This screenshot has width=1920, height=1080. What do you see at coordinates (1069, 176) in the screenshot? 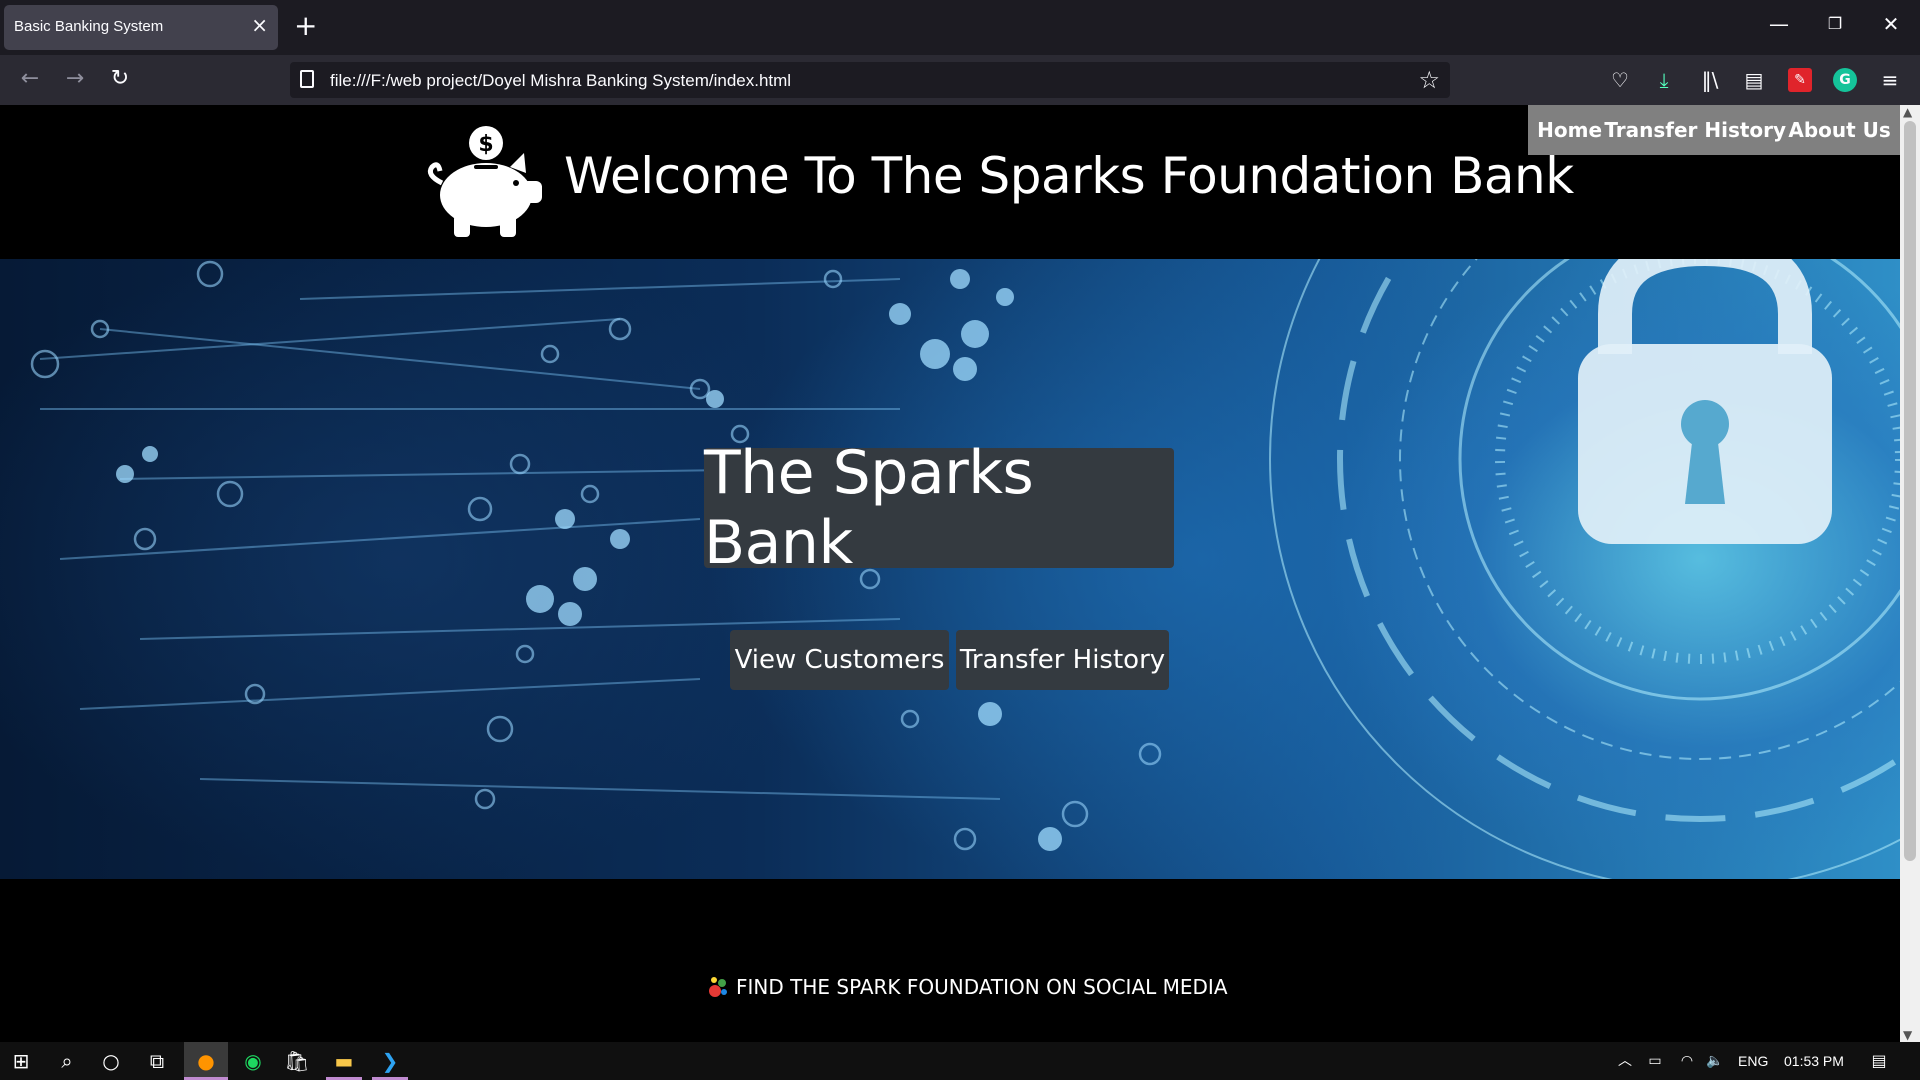
I see `site-title: Welcome To The Sparks Foundation Bank` at bounding box center [1069, 176].